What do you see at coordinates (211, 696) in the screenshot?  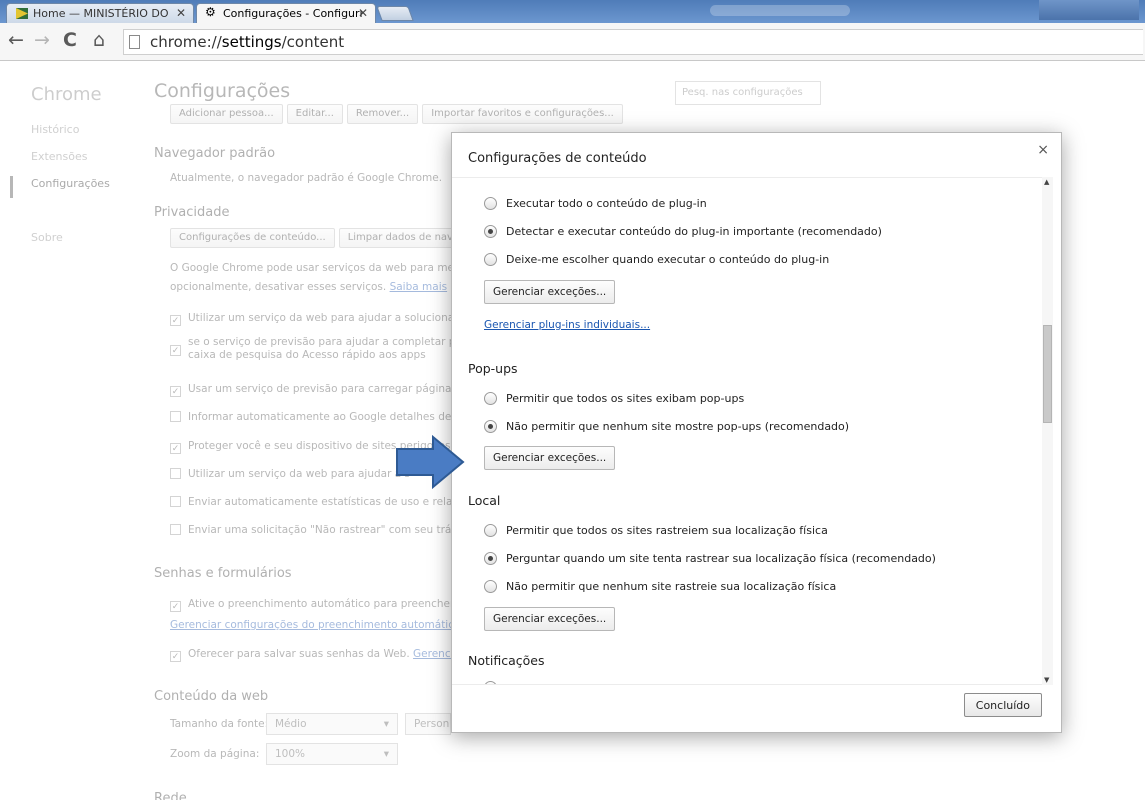 I see `web-content-heading: Conteúdo da web` at bounding box center [211, 696].